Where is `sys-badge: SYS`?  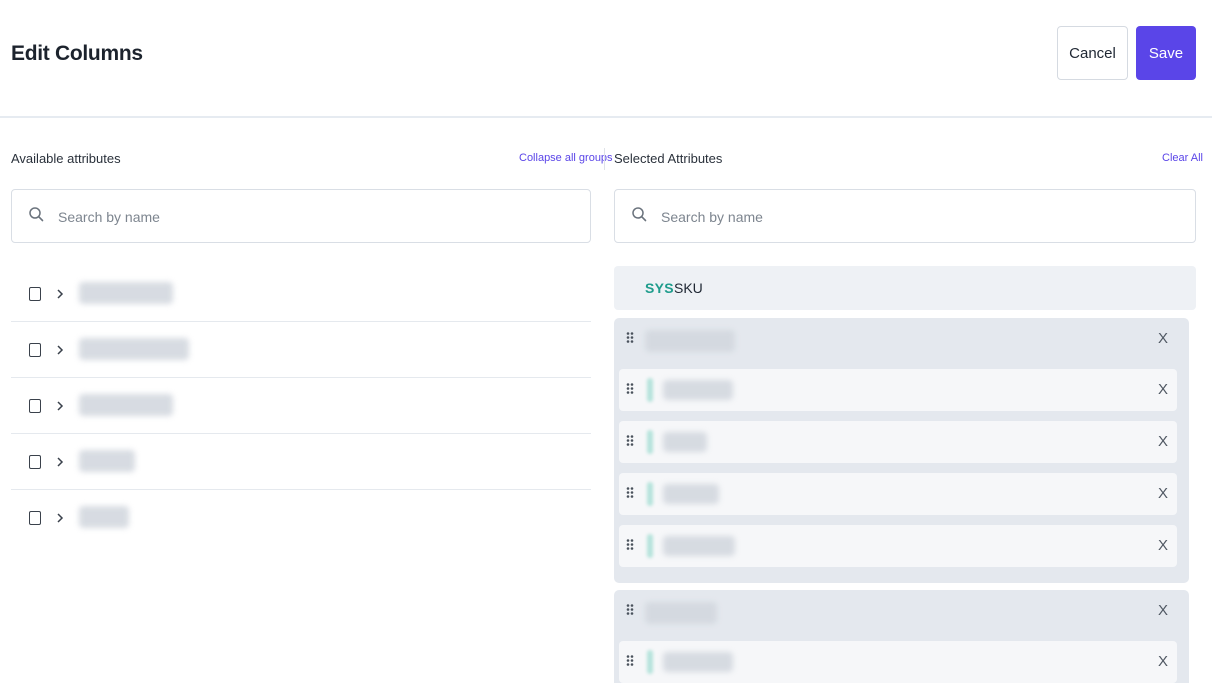
sys-badge: SYS is located at coordinates (659, 288).